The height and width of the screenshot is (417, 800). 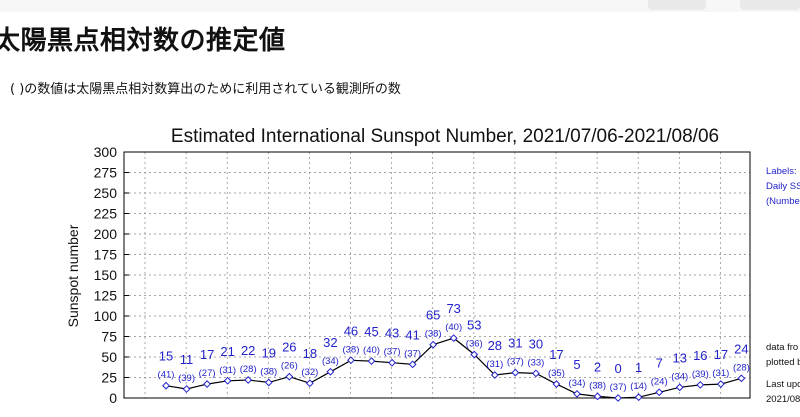 What do you see at coordinates (187, 359) in the screenshot?
I see `data-label: 11` at bounding box center [187, 359].